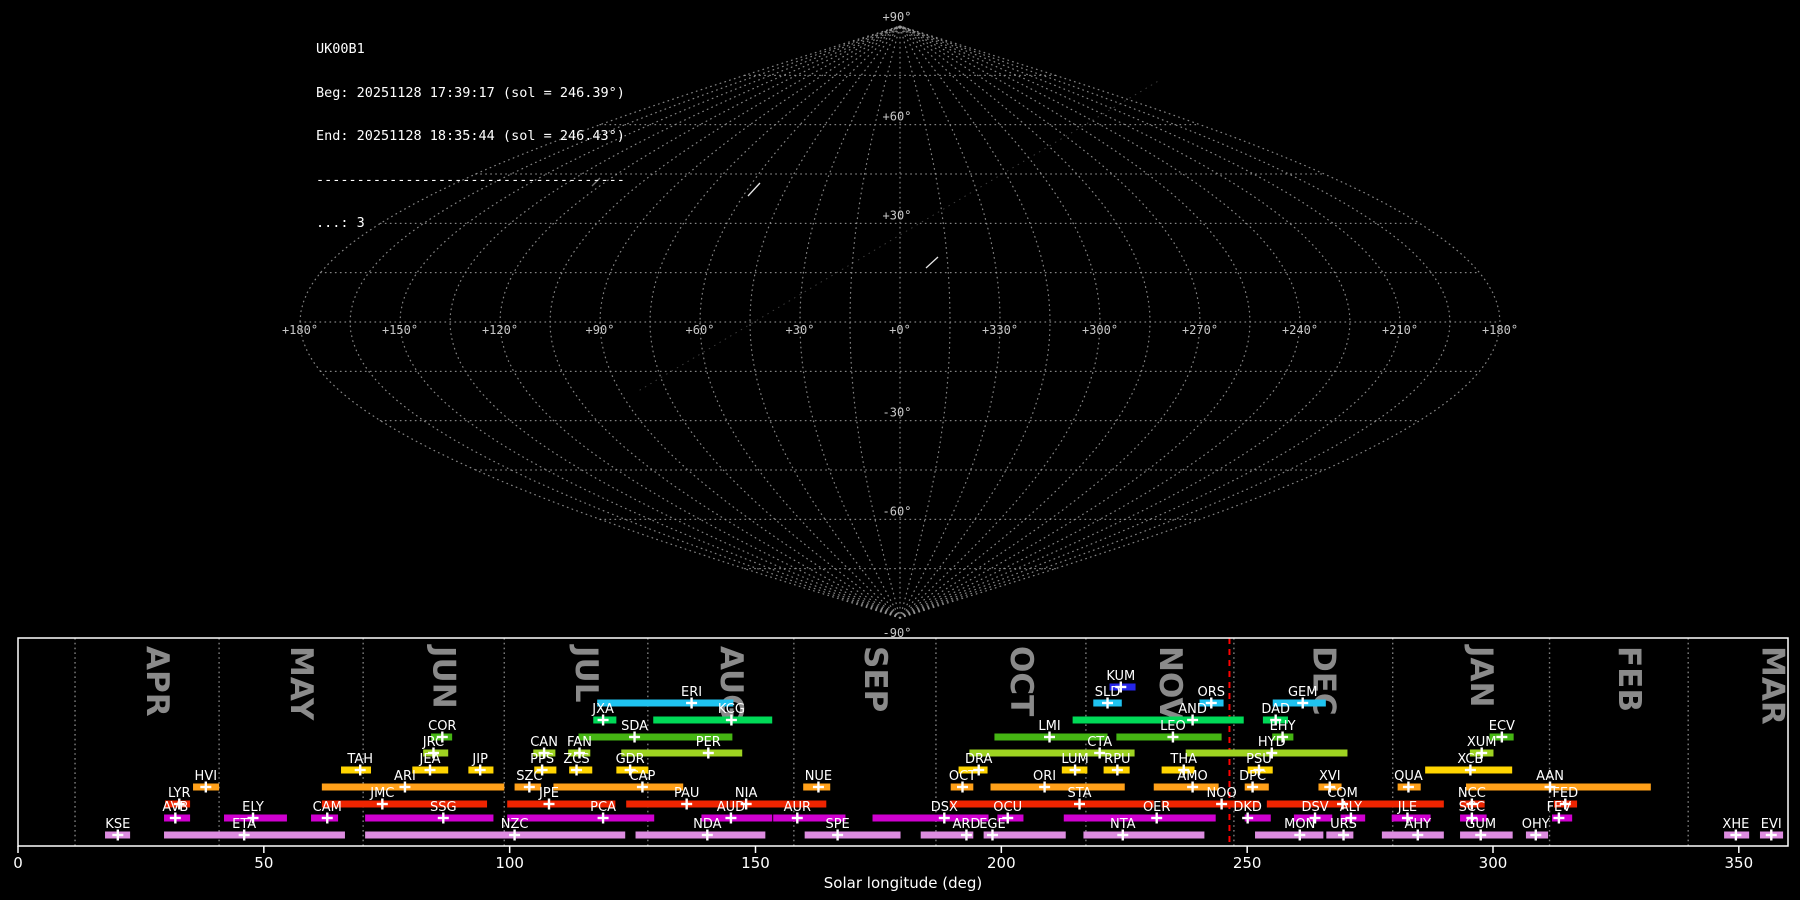  What do you see at coordinates (1192, 776) in the screenshot?
I see `shower-label-AMO: AMO` at bounding box center [1192, 776].